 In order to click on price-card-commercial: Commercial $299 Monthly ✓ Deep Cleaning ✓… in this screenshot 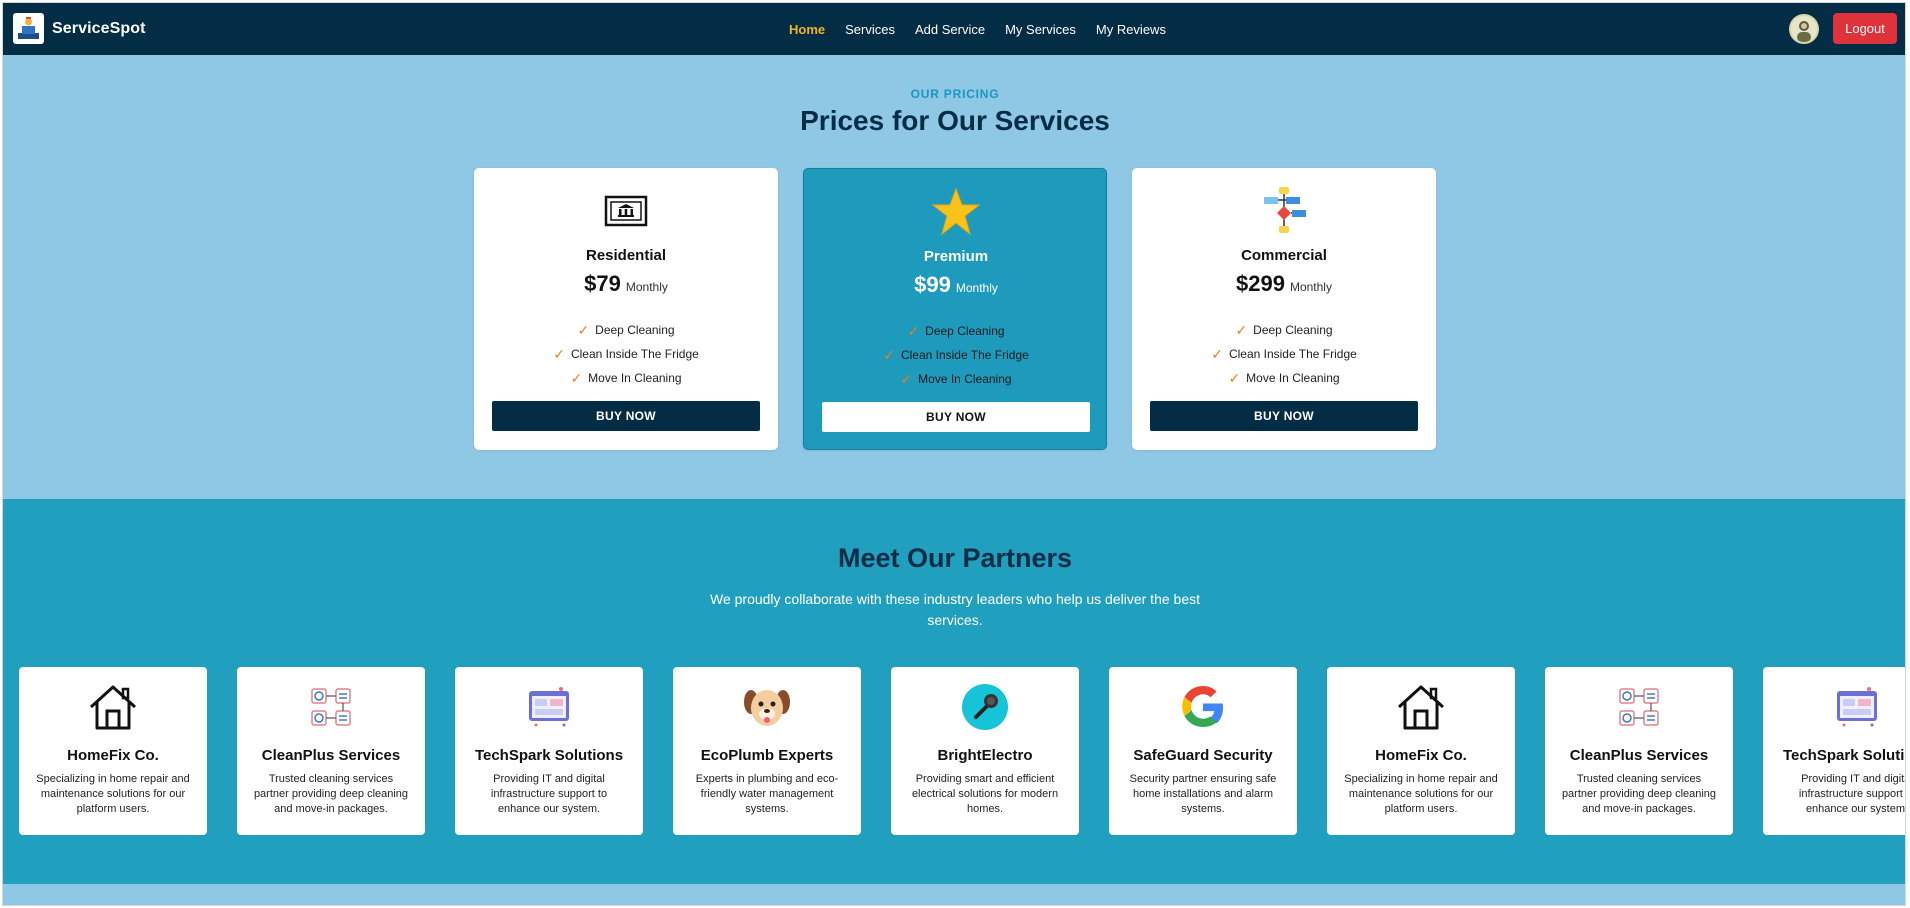, I will do `click(1284, 309)`.